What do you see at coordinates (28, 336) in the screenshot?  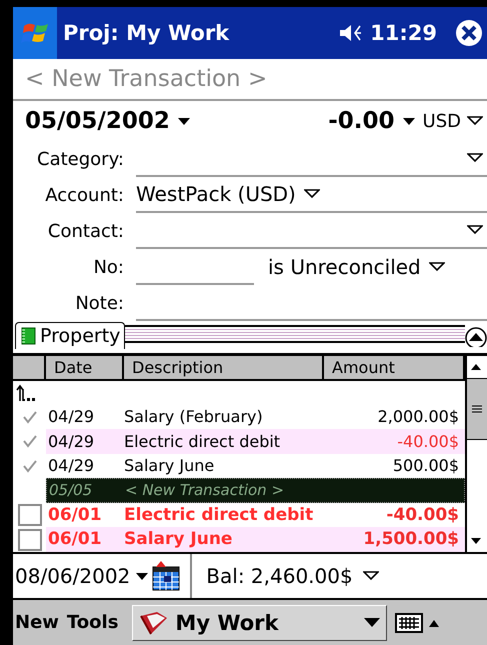 I see `notebook-icon` at bounding box center [28, 336].